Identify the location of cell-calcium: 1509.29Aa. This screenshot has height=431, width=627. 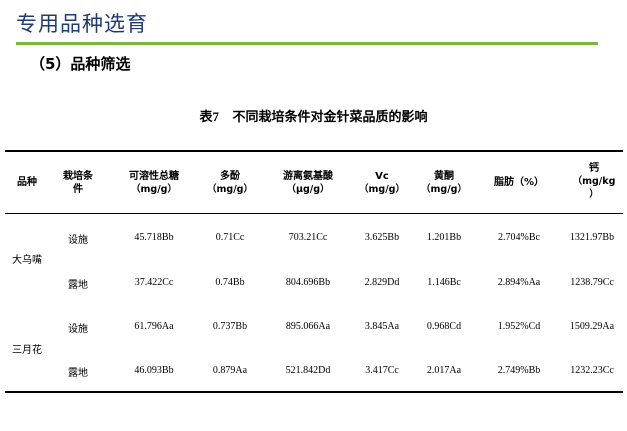
(592, 326).